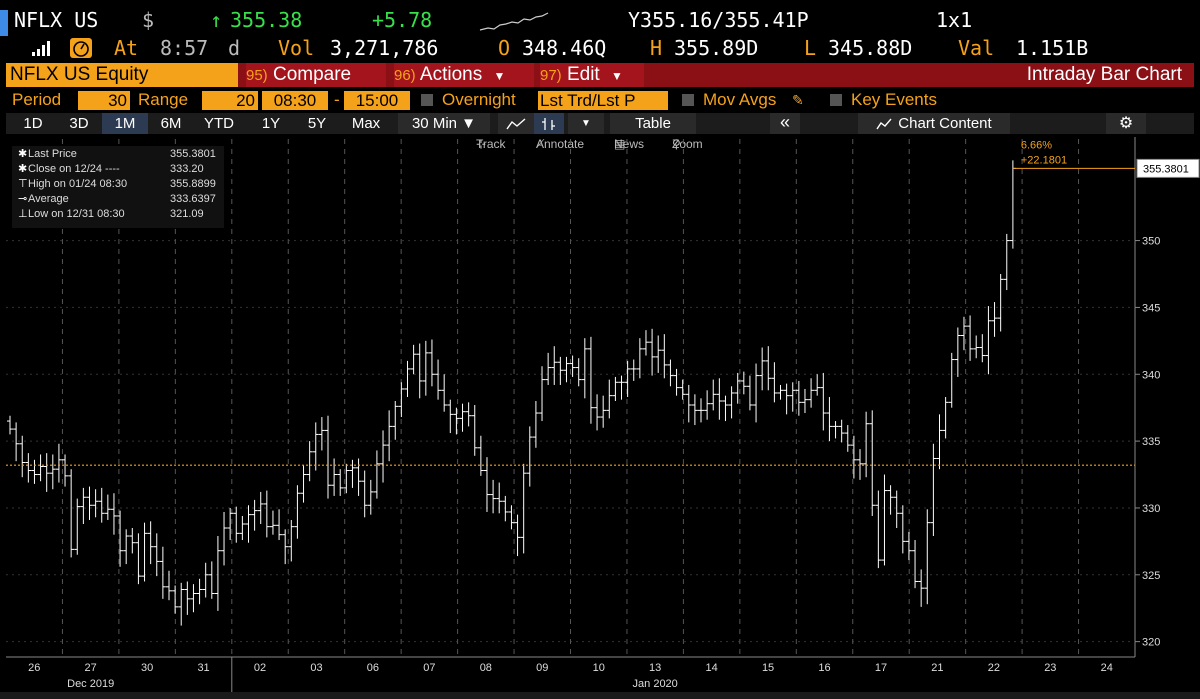 This screenshot has width=1200, height=699. Describe the element at coordinates (312, 74) in the screenshot. I see `compare-label: Compare` at that location.